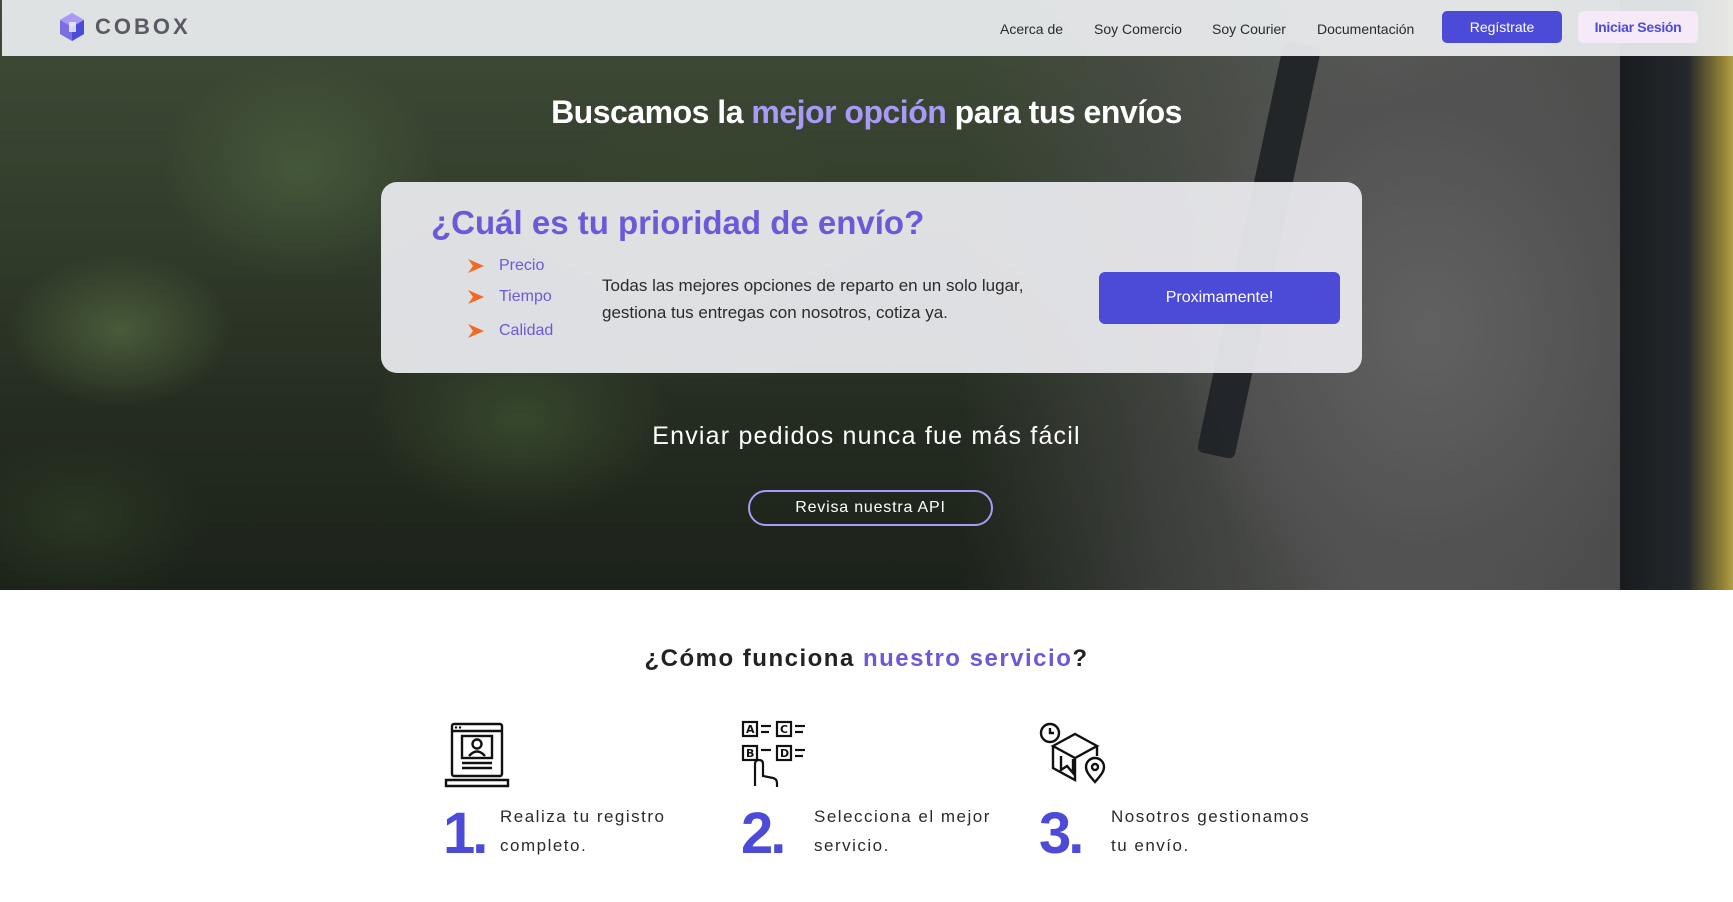 The width and height of the screenshot is (1733, 902). What do you see at coordinates (750, 729) in the screenshot?
I see `svg-text: A` at bounding box center [750, 729].